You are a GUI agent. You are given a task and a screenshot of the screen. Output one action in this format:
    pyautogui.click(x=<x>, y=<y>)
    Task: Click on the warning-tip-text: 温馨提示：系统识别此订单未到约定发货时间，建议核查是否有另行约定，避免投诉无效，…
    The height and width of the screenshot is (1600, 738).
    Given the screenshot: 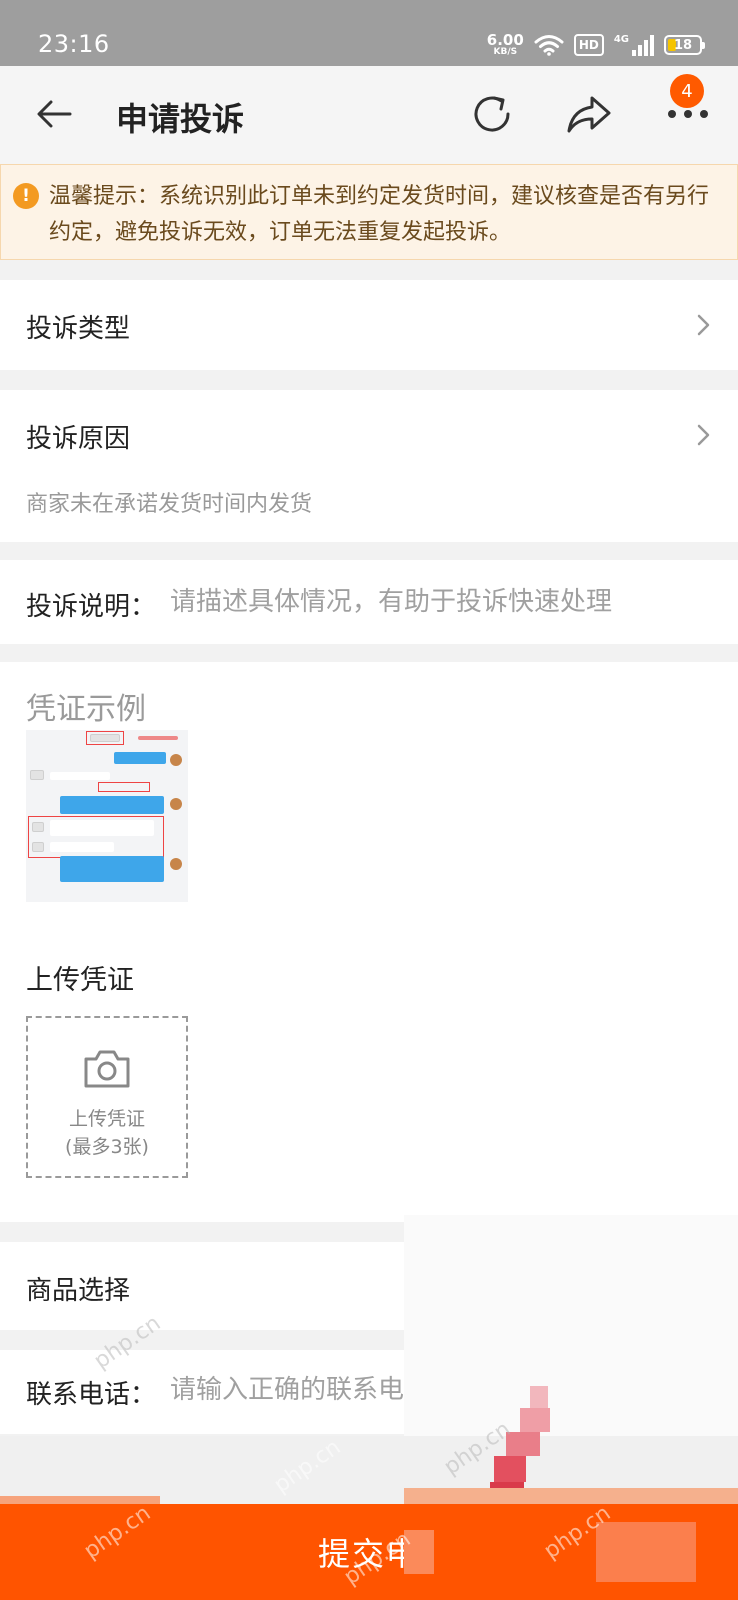 What is the action you would take?
    pyautogui.click(x=379, y=214)
    